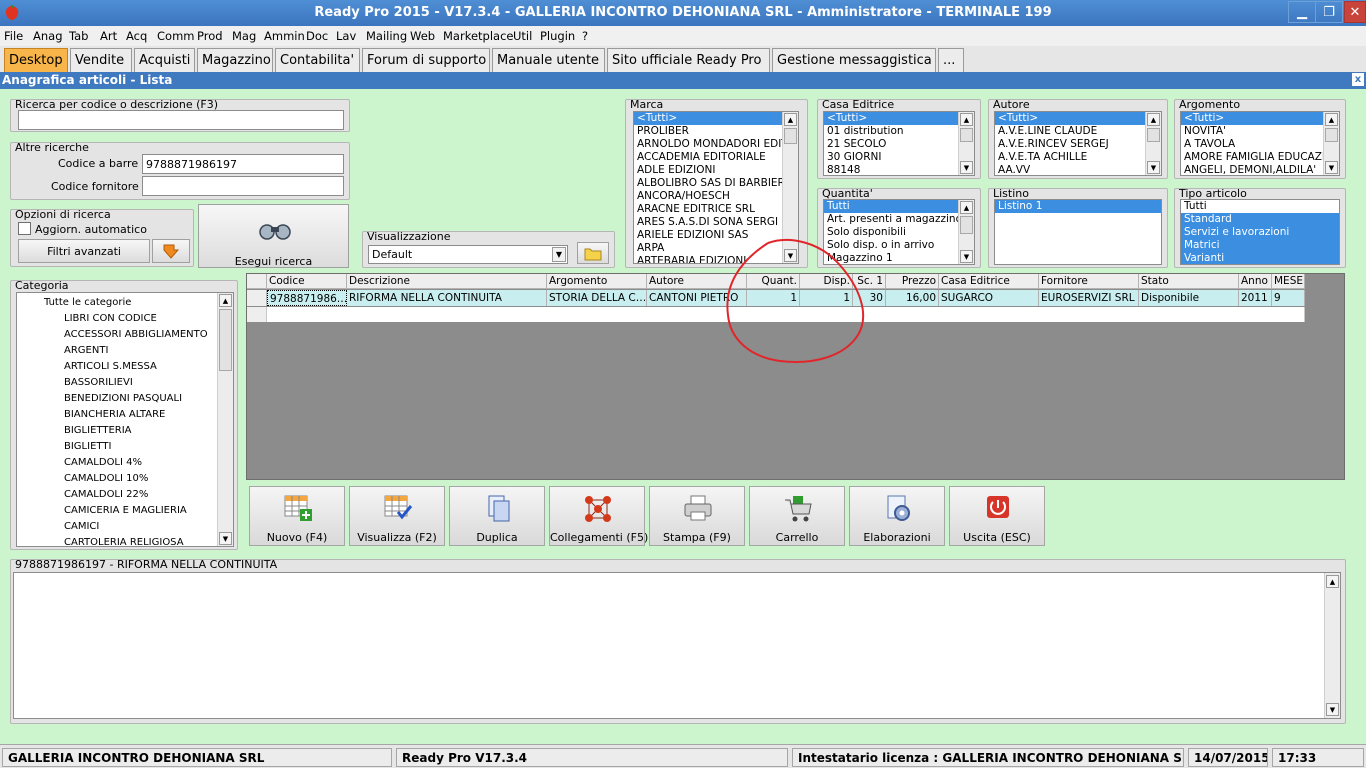  Describe the element at coordinates (134, 336) in the screenshot. I see `tree-item: ACCESSORI ABBIGLIAMENTO` at that location.